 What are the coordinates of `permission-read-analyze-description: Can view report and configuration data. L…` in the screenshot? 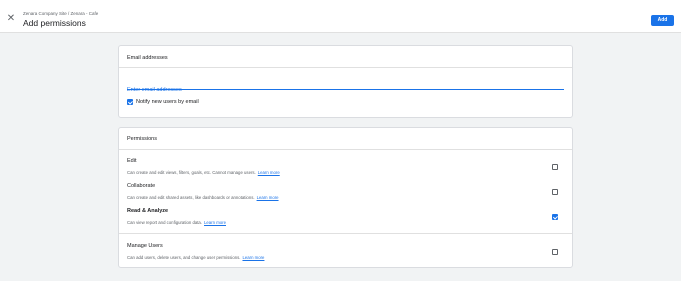 It's located at (176, 222).